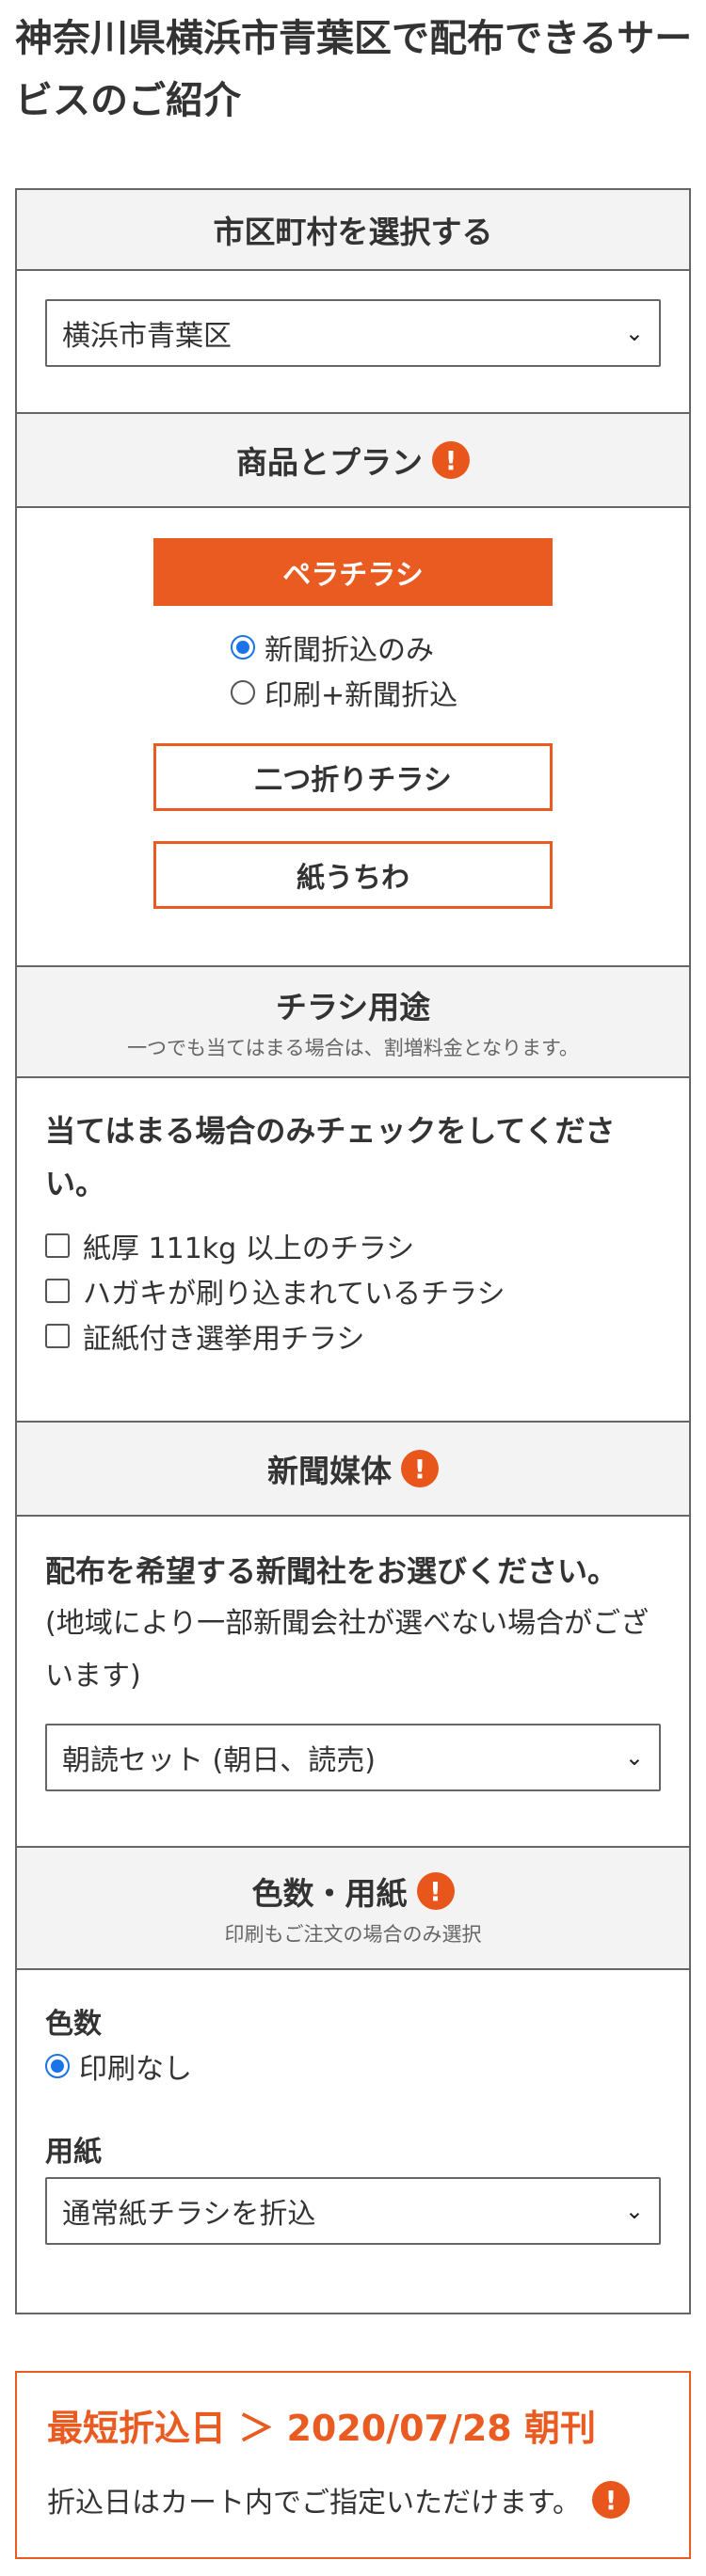 The width and height of the screenshot is (706, 2576). Describe the element at coordinates (353, 2066) in the screenshot. I see `radio-no-print: 印刷なし` at that location.